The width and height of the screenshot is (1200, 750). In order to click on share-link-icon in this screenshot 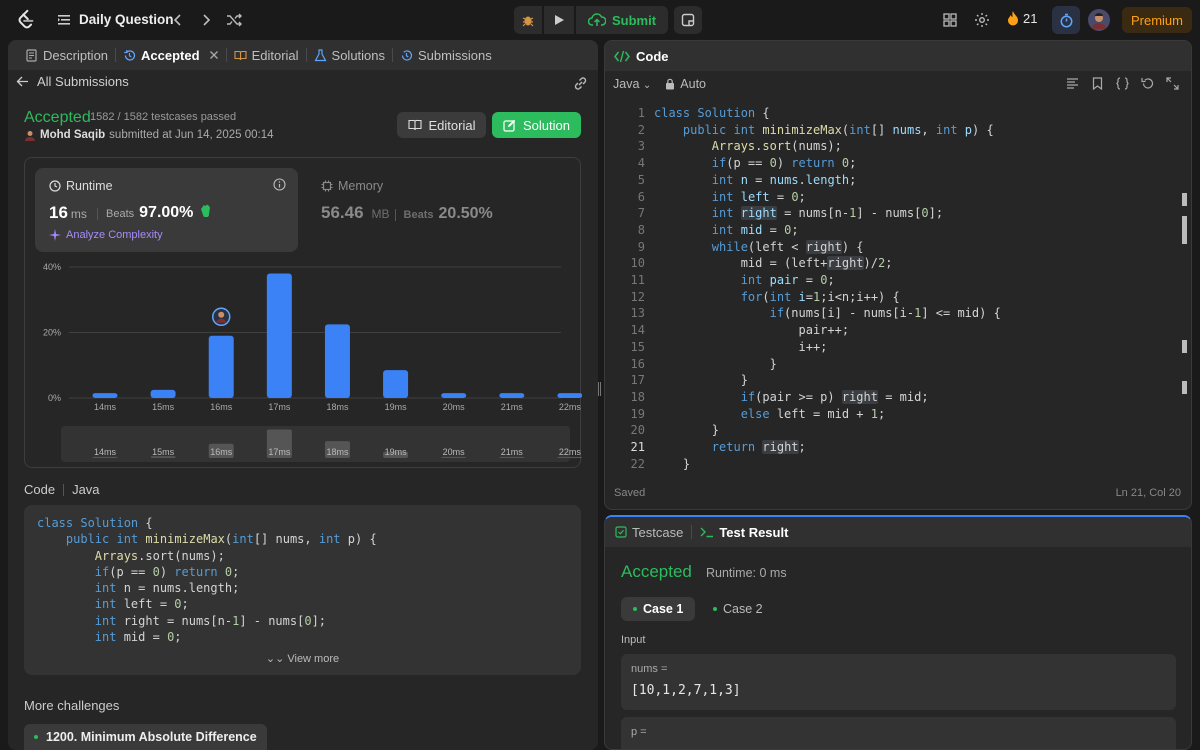, I will do `click(580, 83)`.